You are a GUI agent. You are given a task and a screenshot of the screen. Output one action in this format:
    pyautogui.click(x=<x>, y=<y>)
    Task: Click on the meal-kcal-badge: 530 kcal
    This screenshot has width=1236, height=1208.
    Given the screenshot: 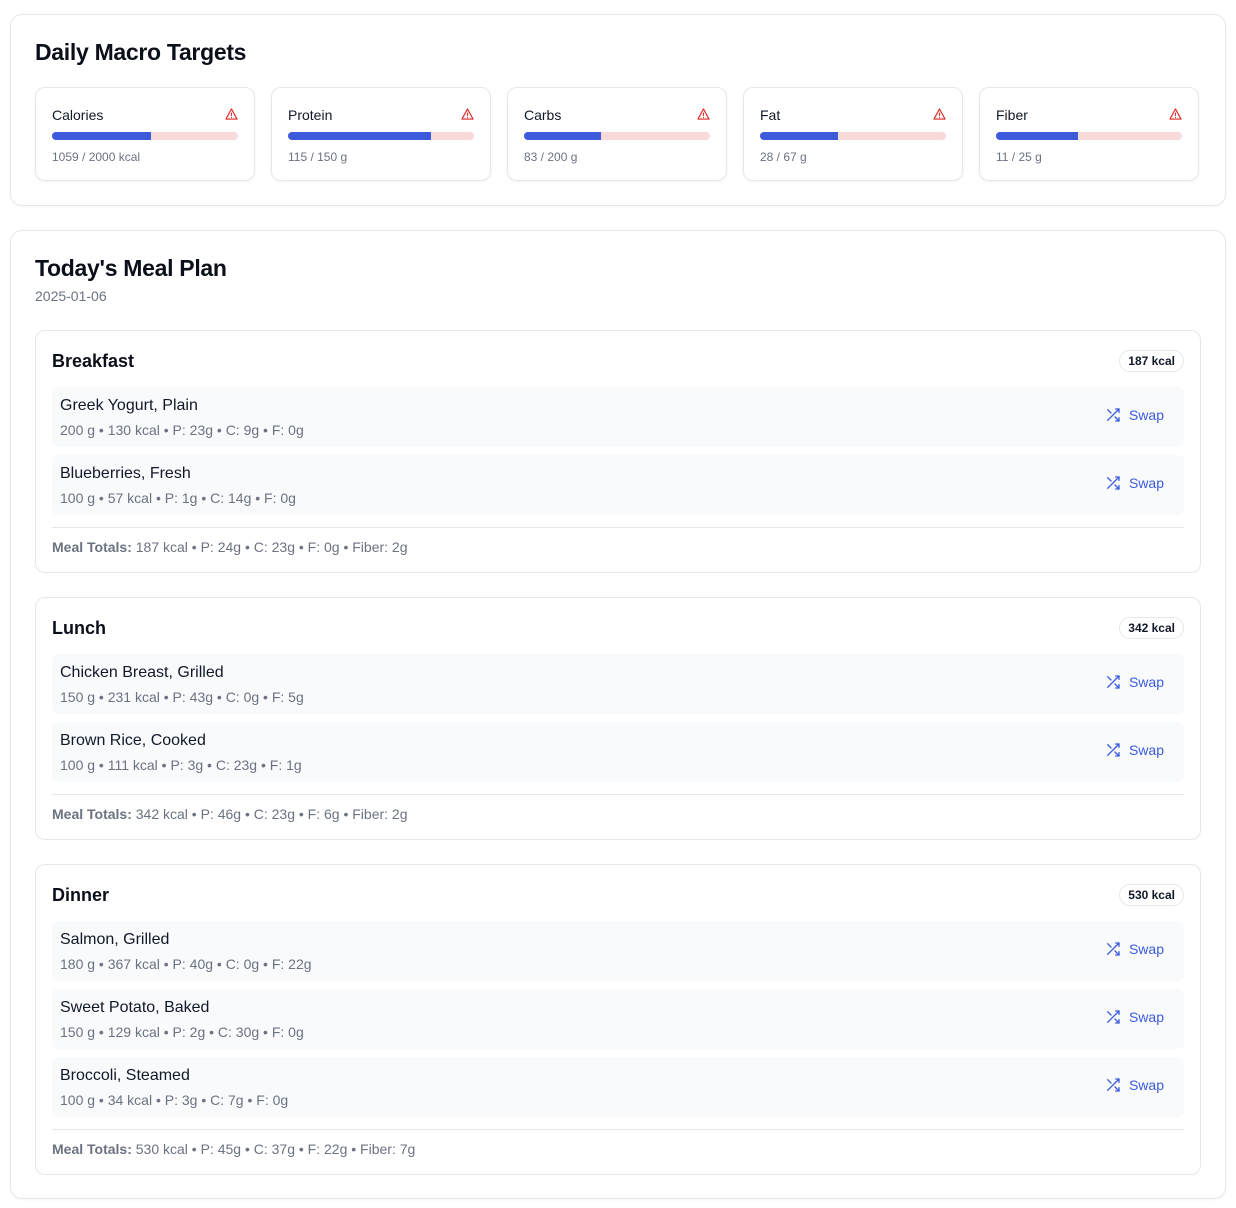 What is the action you would take?
    pyautogui.click(x=1151, y=895)
    